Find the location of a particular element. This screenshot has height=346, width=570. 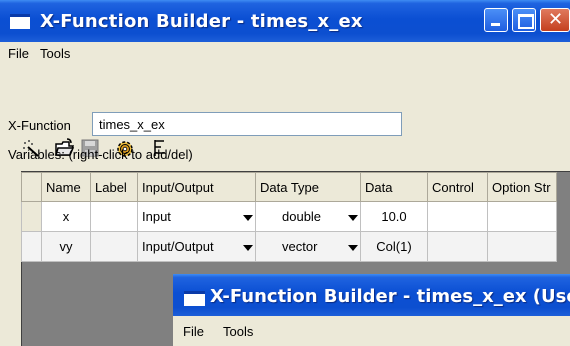

table-row: x Input double 10.0 is located at coordinates (289, 216).